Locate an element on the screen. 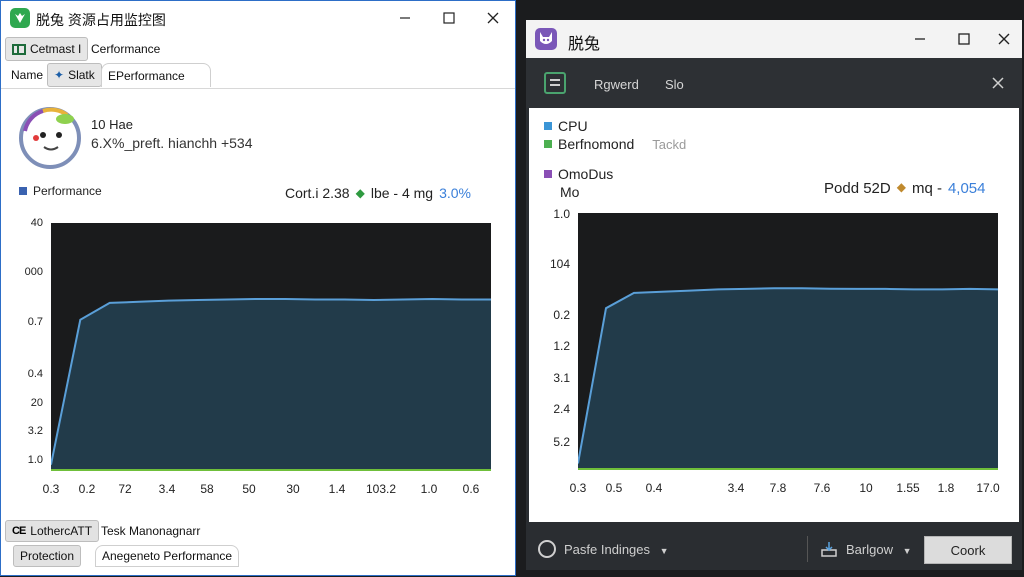 This screenshot has width=1024, height=577. up-arrow-icon: ◆ is located at coordinates (360, 193).